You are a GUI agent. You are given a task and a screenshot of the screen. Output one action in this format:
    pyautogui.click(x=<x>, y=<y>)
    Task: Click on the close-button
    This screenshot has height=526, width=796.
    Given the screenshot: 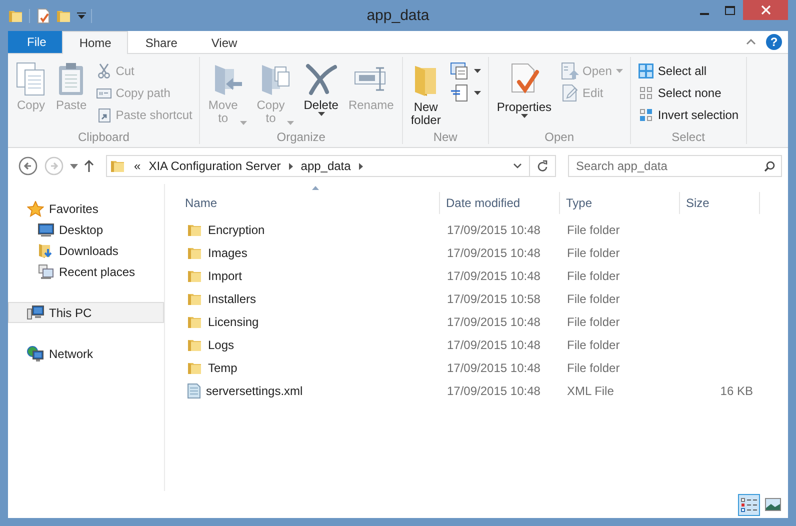 What is the action you would take?
    pyautogui.click(x=765, y=10)
    